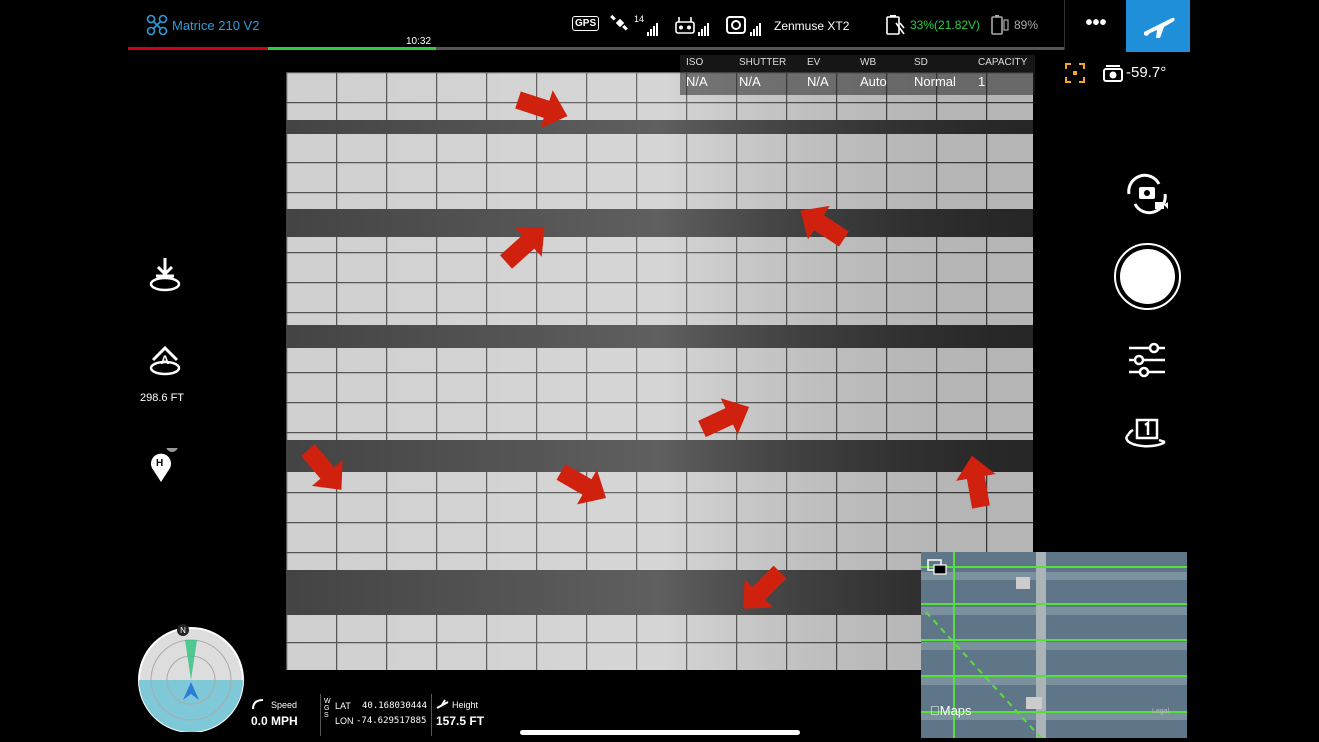  I want to click on lat-value: 40.168030444, so click(395, 706).